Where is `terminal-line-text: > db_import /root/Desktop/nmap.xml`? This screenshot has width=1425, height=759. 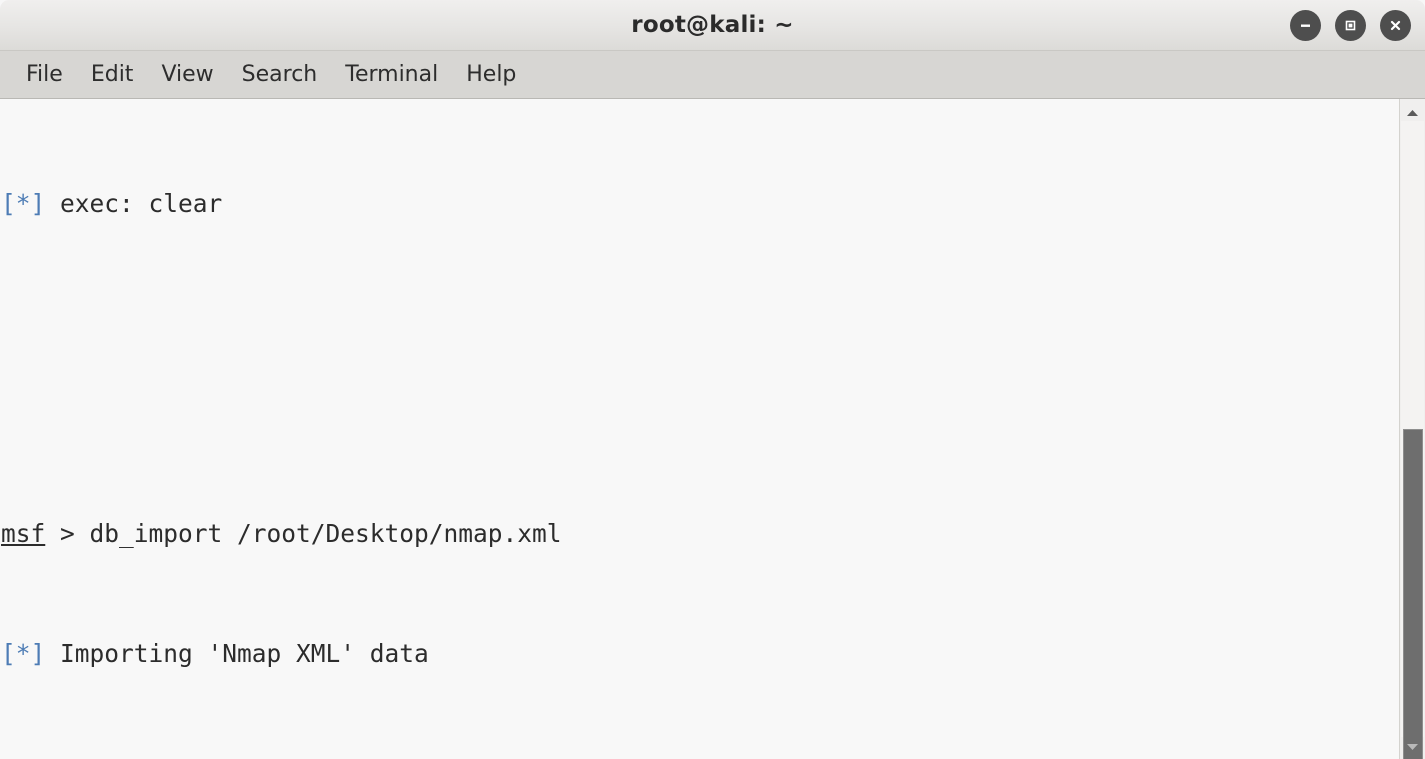
terminal-line-text: > db_import /root/Desktop/nmap.xml is located at coordinates (303, 533).